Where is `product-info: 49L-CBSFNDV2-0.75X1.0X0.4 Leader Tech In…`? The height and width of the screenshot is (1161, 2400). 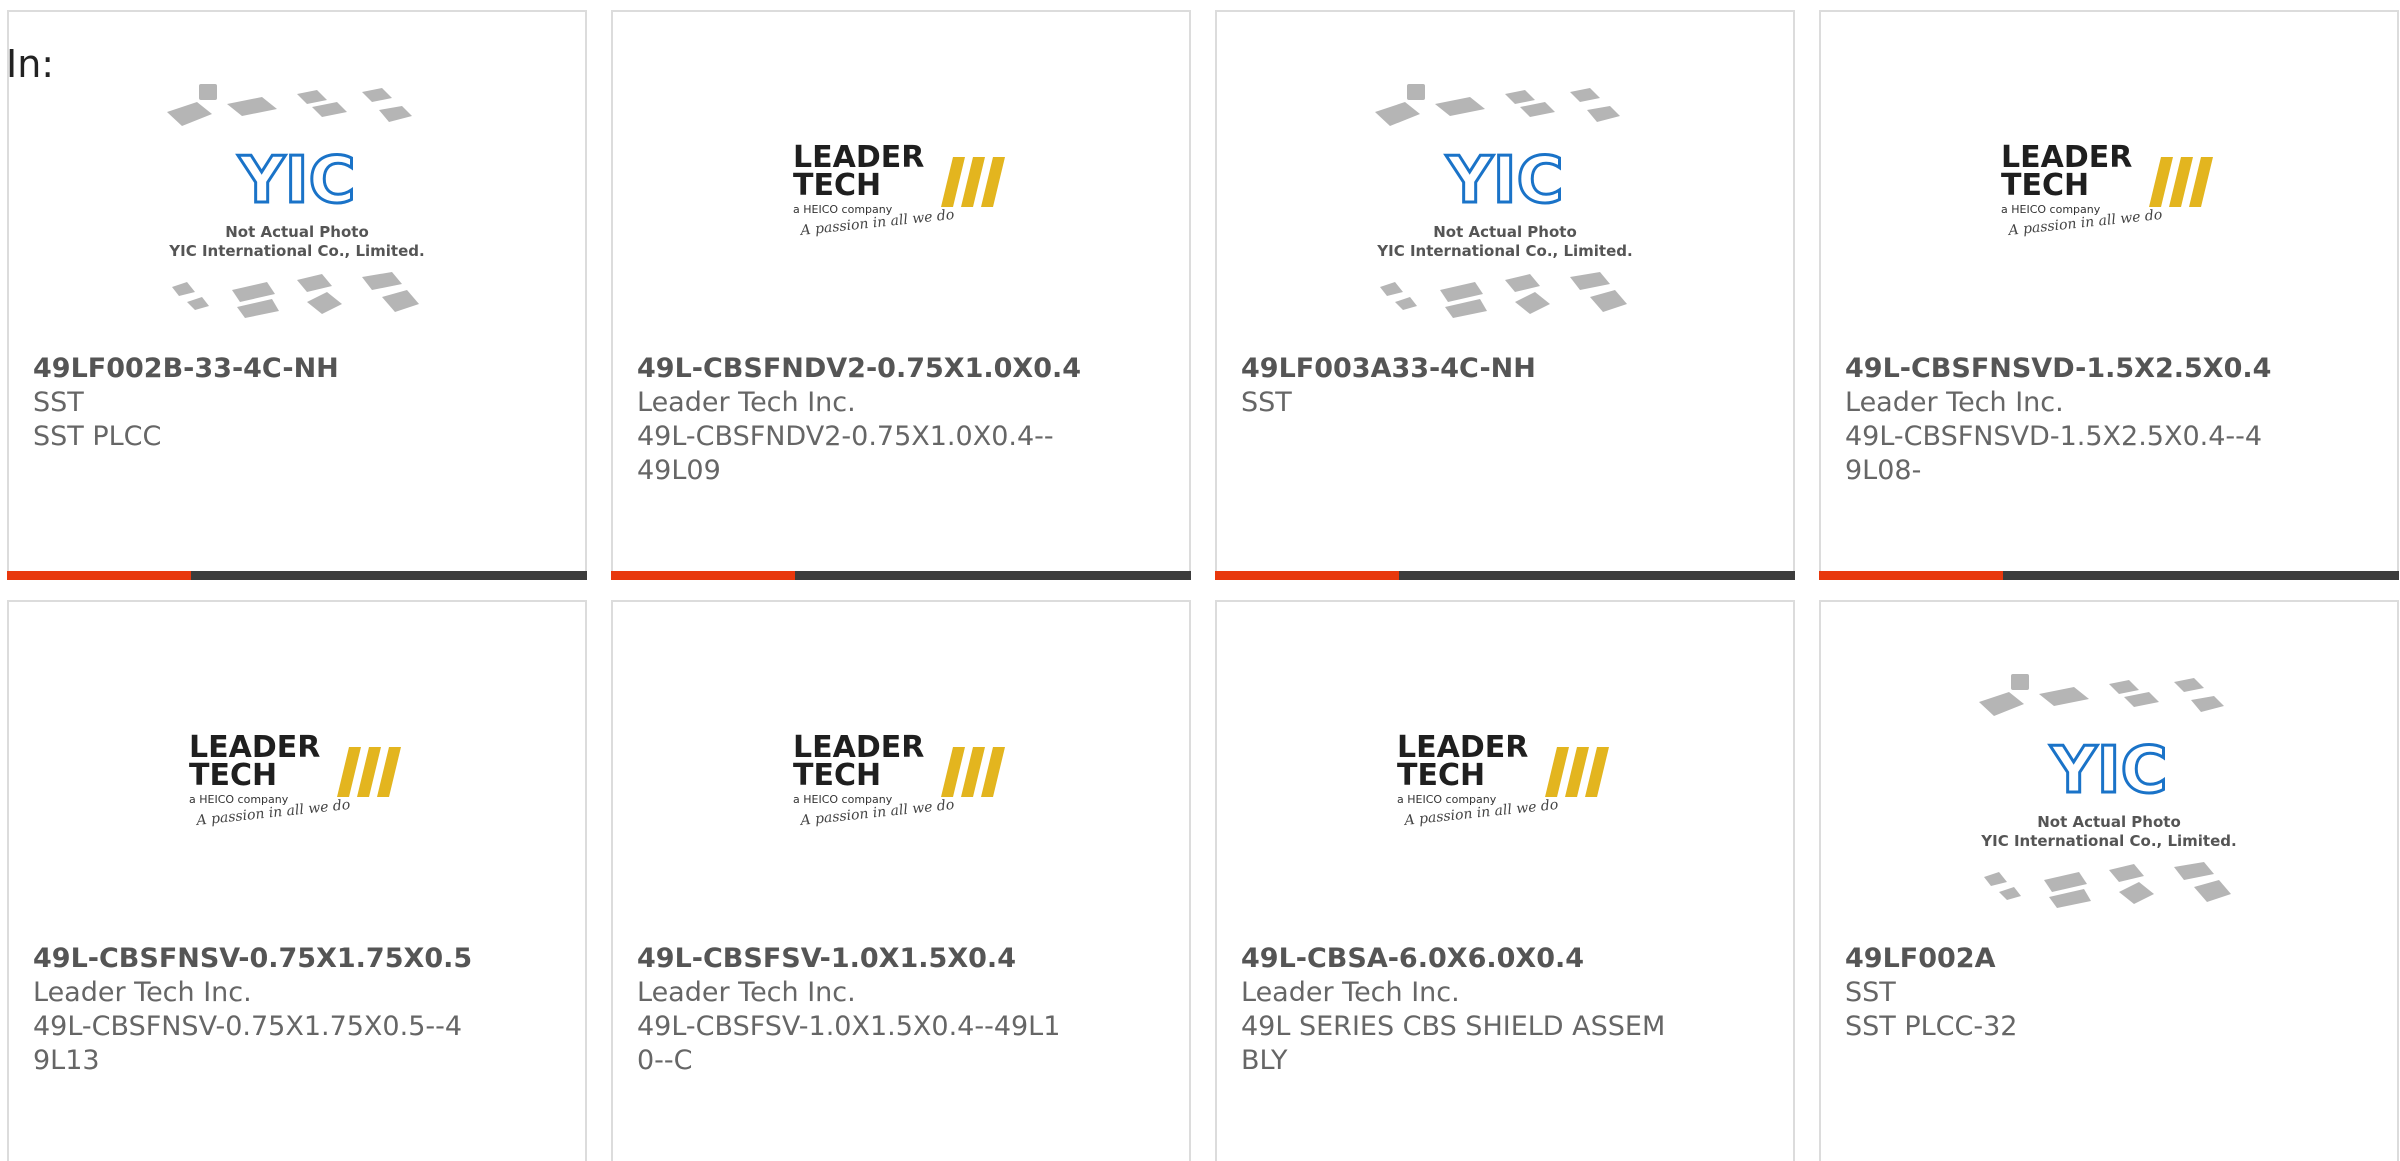 product-info: 49L-CBSFNDV2-0.75X1.0X0.4 Leader Tech In… is located at coordinates (897, 420).